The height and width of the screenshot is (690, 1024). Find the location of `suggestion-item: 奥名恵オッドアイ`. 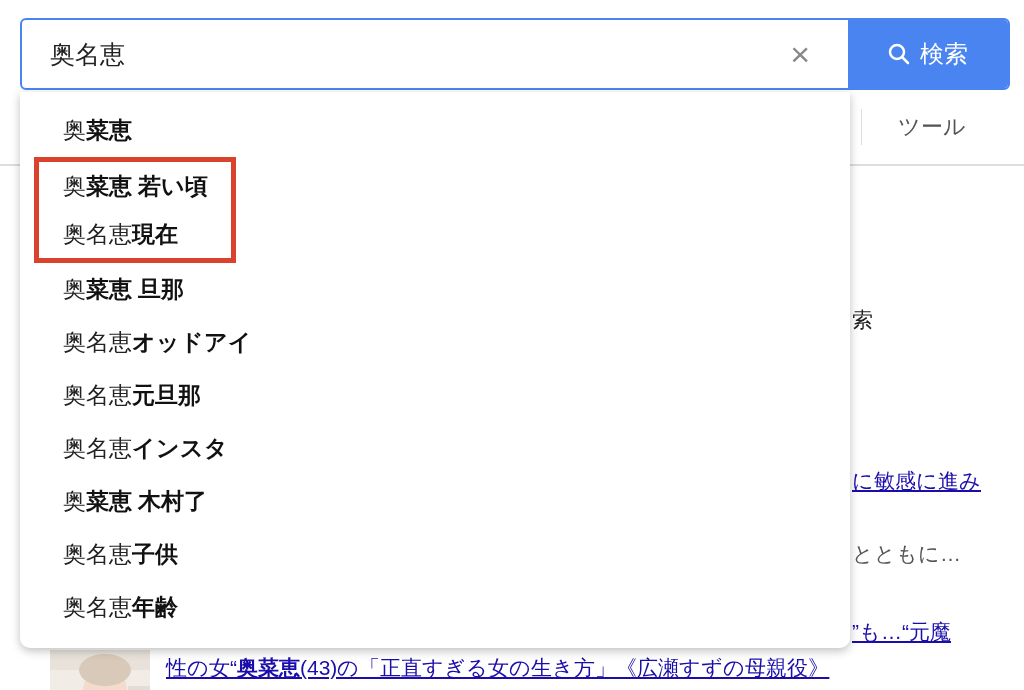

suggestion-item: 奥名恵オッドアイ is located at coordinates (147, 342).